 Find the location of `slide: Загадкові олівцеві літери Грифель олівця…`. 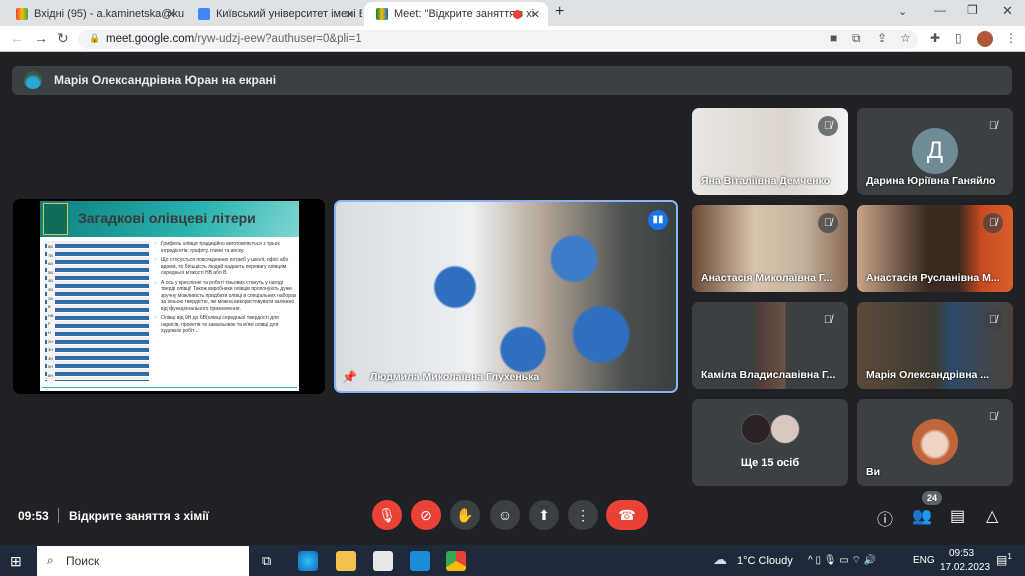

slide: Загадкові олівцеві літери Грифель олівця… is located at coordinates (169, 296).